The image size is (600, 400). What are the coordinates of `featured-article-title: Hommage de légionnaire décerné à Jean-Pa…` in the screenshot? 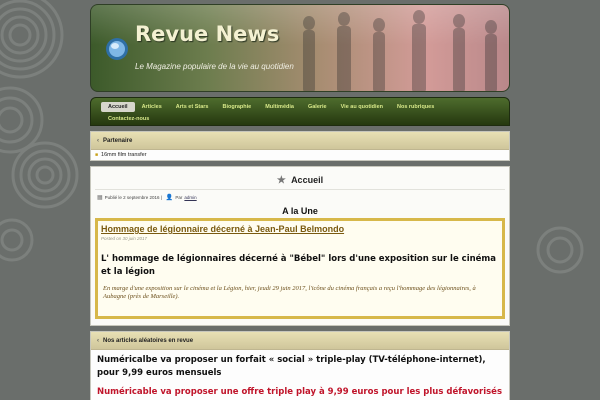 It's located at (300, 229).